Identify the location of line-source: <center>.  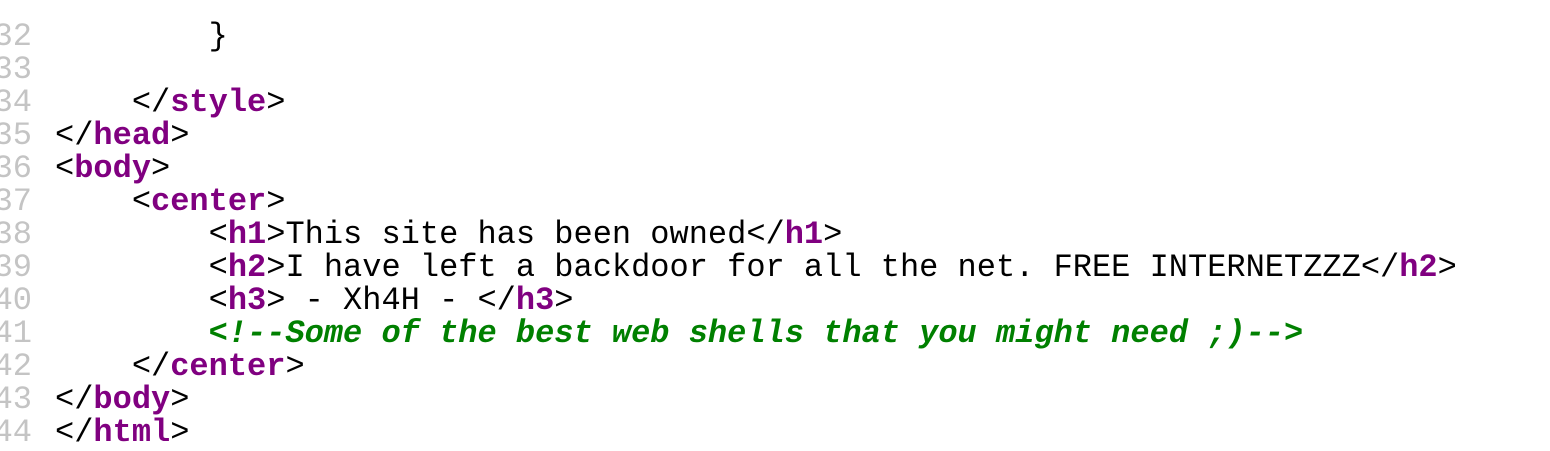
(170, 201).